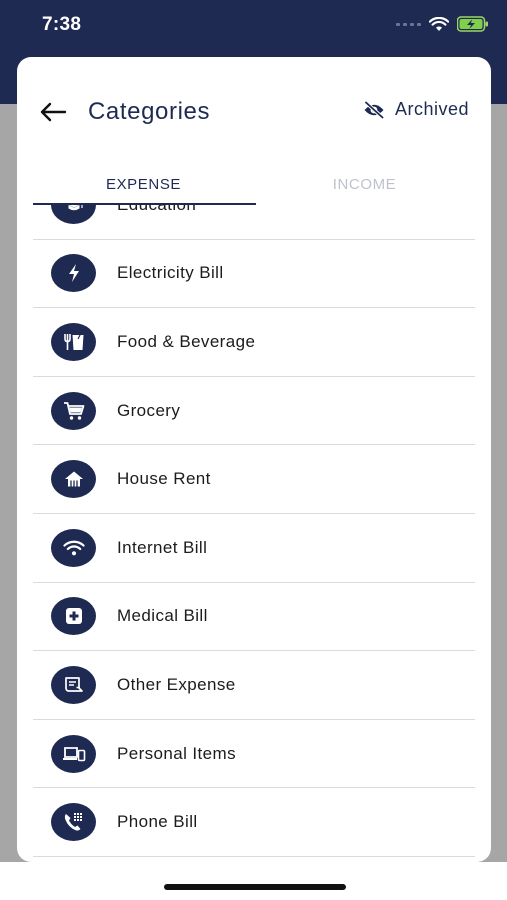 The image size is (507, 900). Describe the element at coordinates (253, 881) in the screenshot. I see `home-indicator-area` at that location.